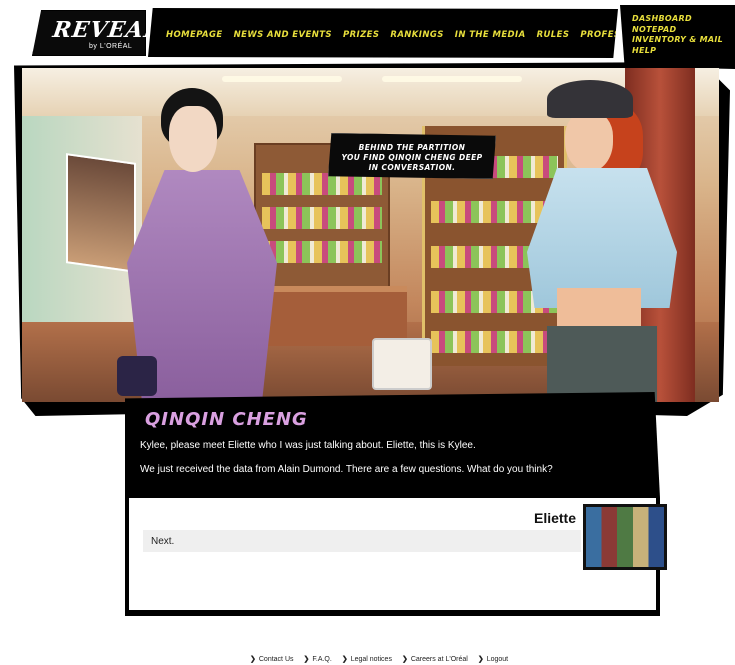 The height and width of the screenshot is (665, 735). What do you see at coordinates (137, 376) in the screenshot?
I see `character-bag` at bounding box center [137, 376].